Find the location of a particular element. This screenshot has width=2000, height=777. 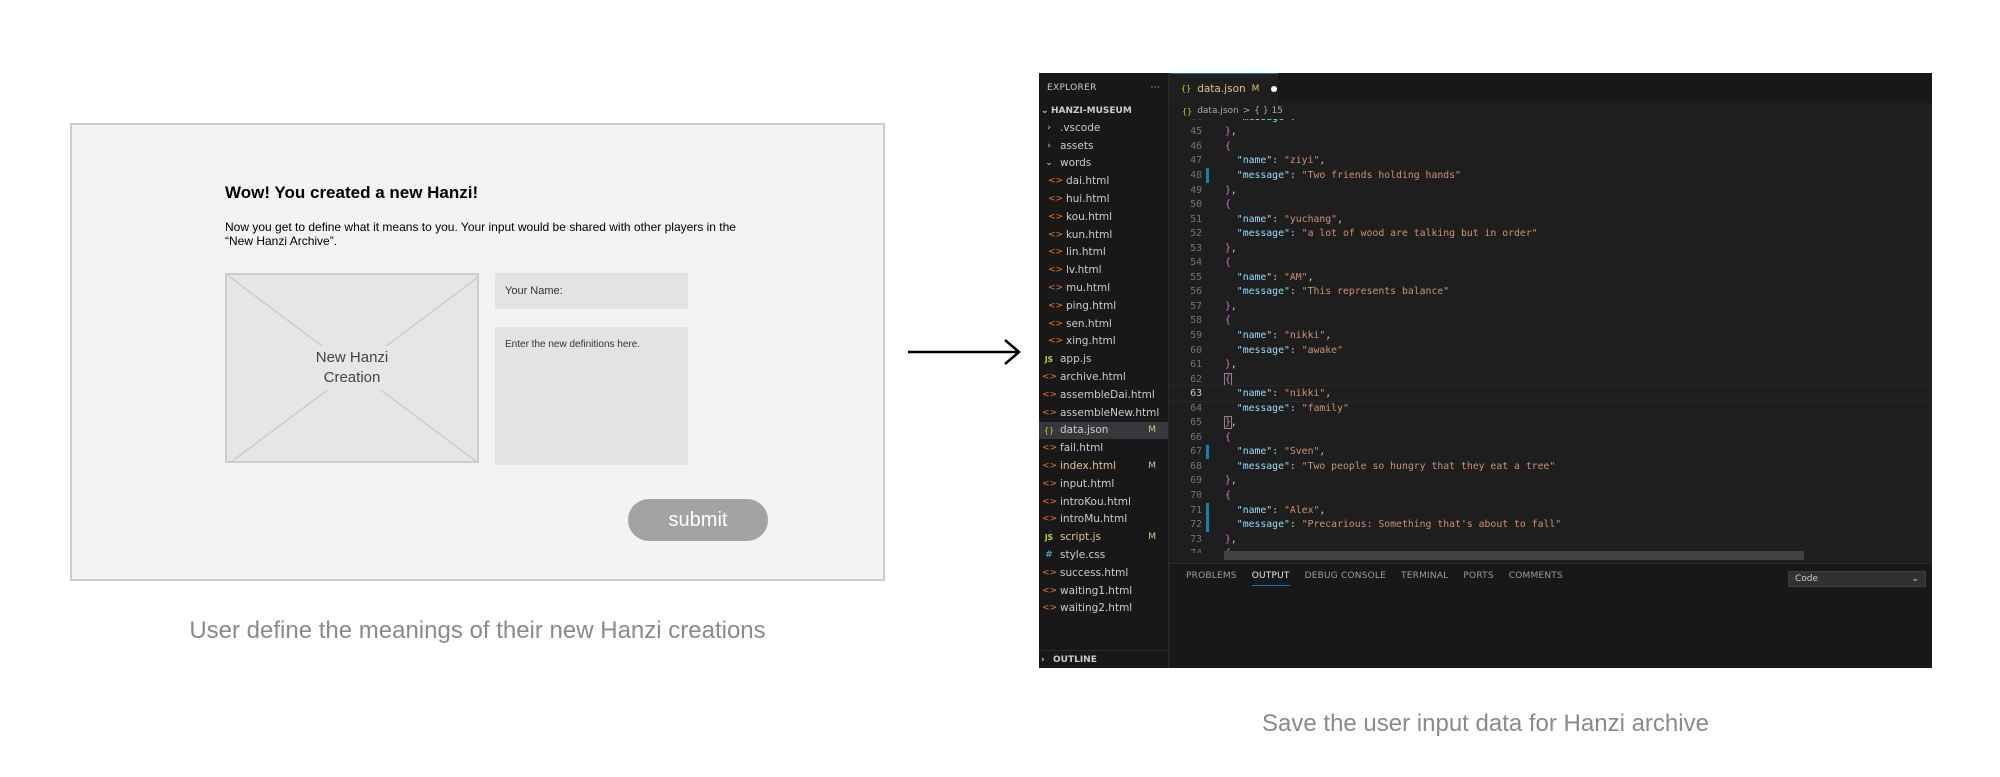

definition-textarea is located at coordinates (591, 396).